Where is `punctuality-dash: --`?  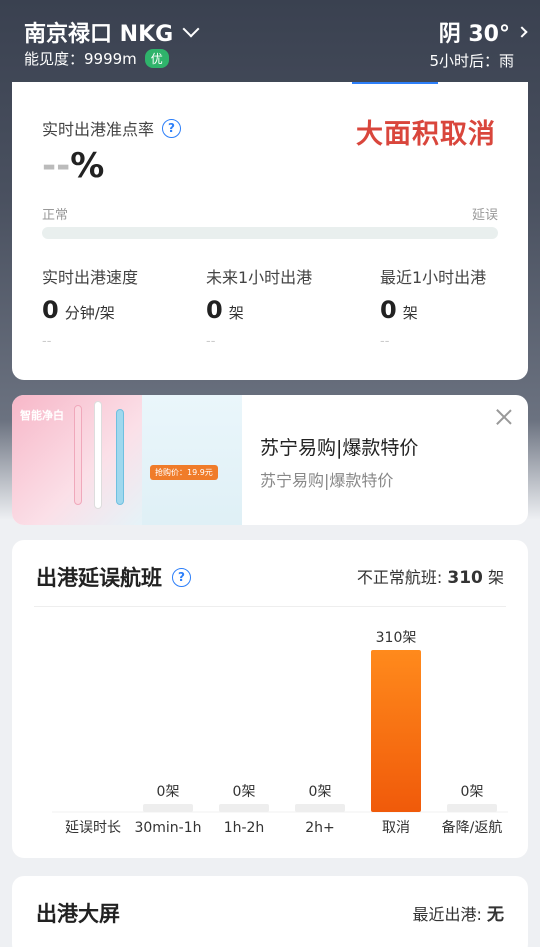 punctuality-dash: -- is located at coordinates (56, 166).